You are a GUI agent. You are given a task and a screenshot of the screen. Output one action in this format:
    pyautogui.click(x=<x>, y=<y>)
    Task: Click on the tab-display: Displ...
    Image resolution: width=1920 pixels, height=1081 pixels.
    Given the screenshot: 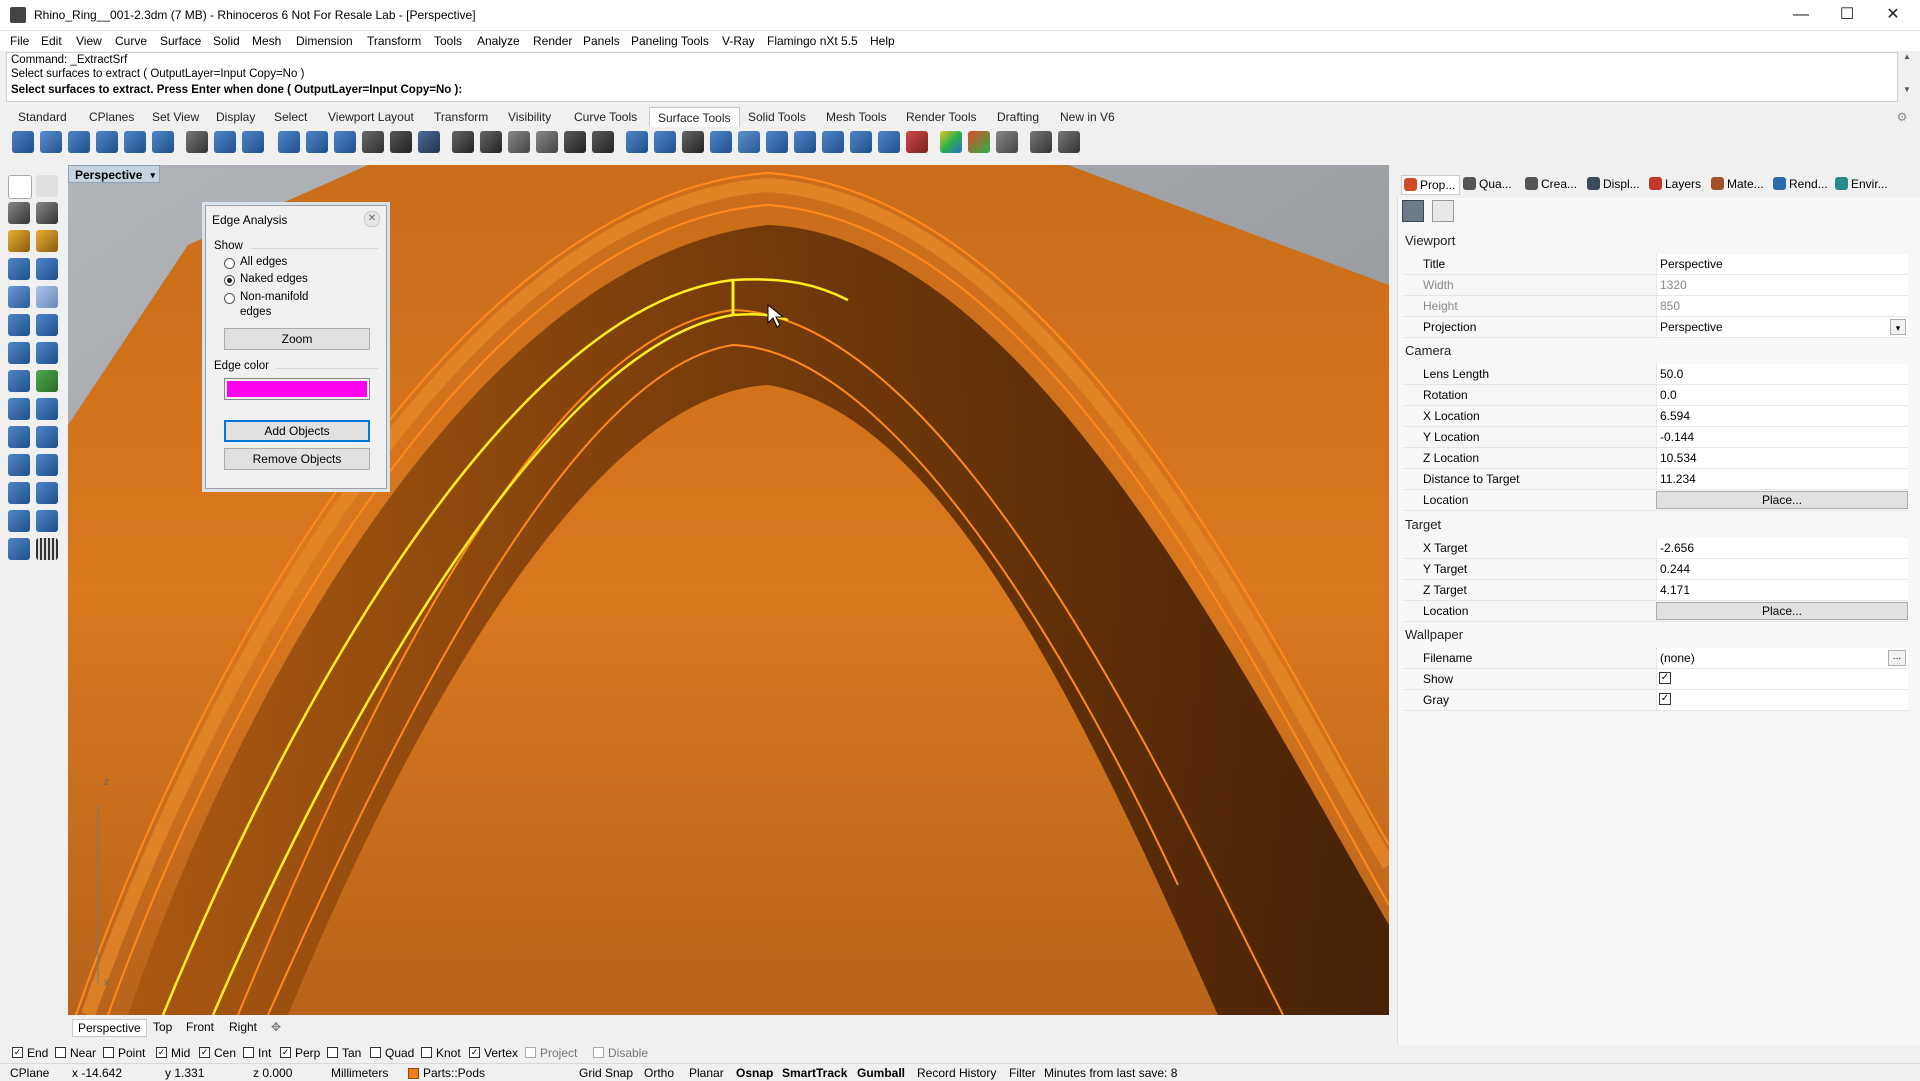 What is the action you would take?
    pyautogui.click(x=1612, y=184)
    